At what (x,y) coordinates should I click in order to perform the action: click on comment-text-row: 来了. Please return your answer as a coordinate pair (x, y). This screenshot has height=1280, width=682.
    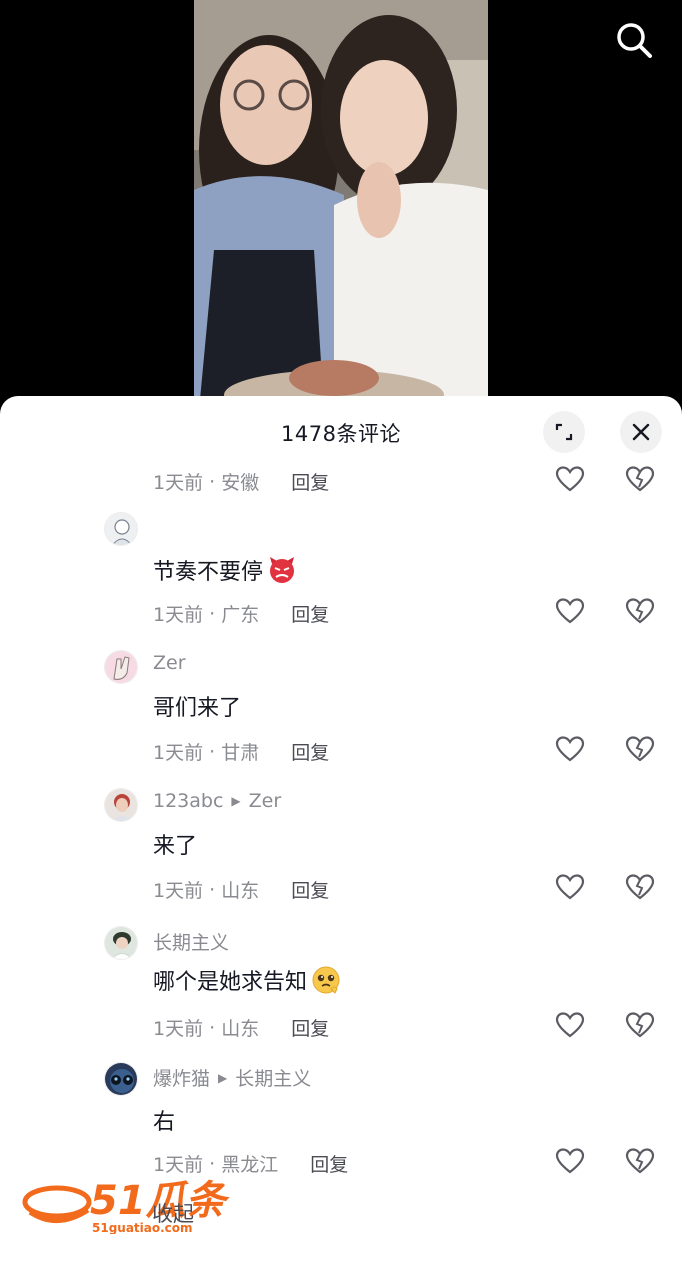
    Looking at the image, I should click on (175, 844).